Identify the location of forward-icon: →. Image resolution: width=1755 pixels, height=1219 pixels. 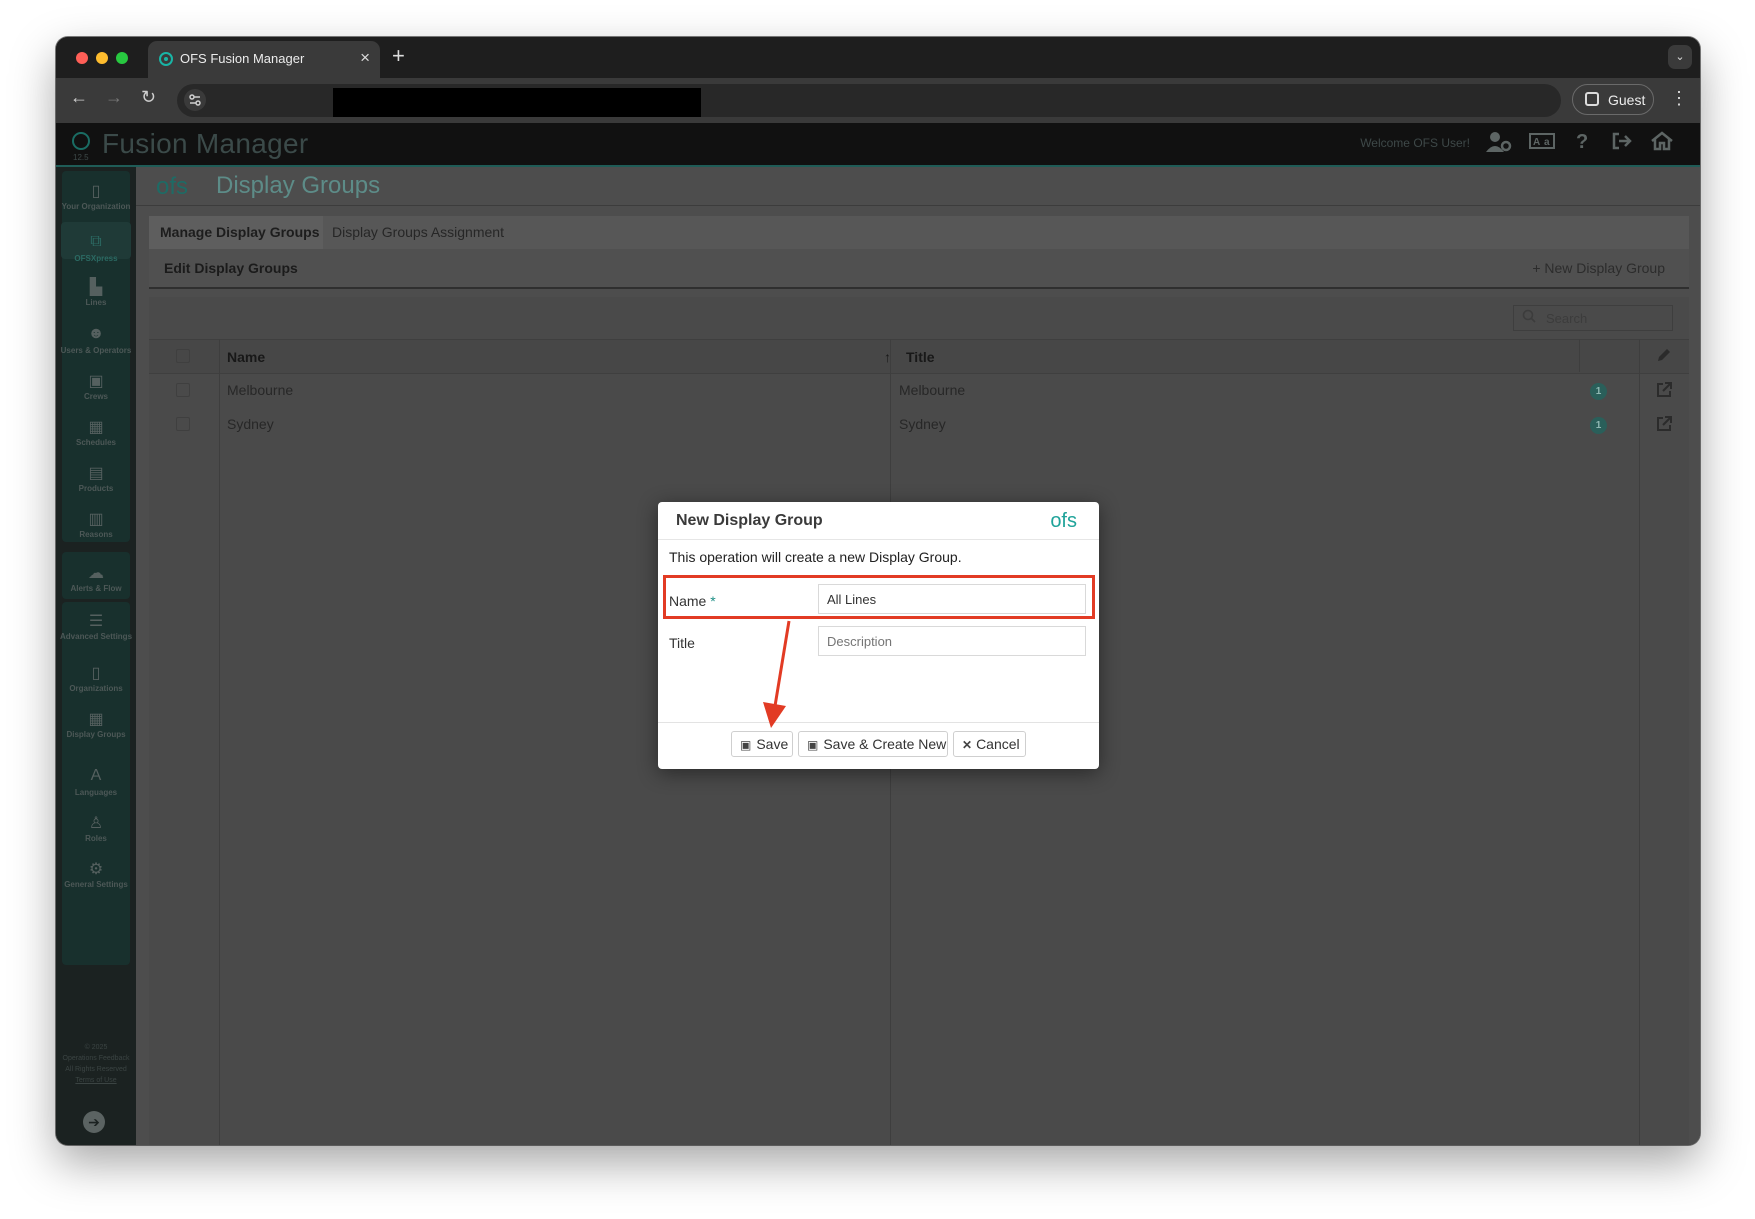
(114, 97).